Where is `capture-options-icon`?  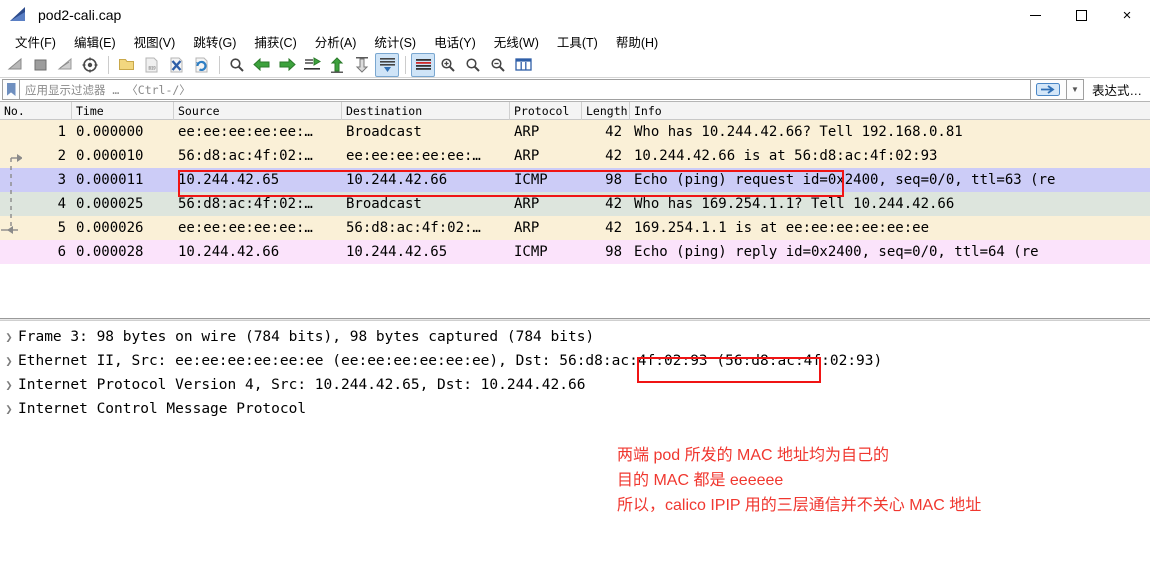 capture-options-icon is located at coordinates (90, 65).